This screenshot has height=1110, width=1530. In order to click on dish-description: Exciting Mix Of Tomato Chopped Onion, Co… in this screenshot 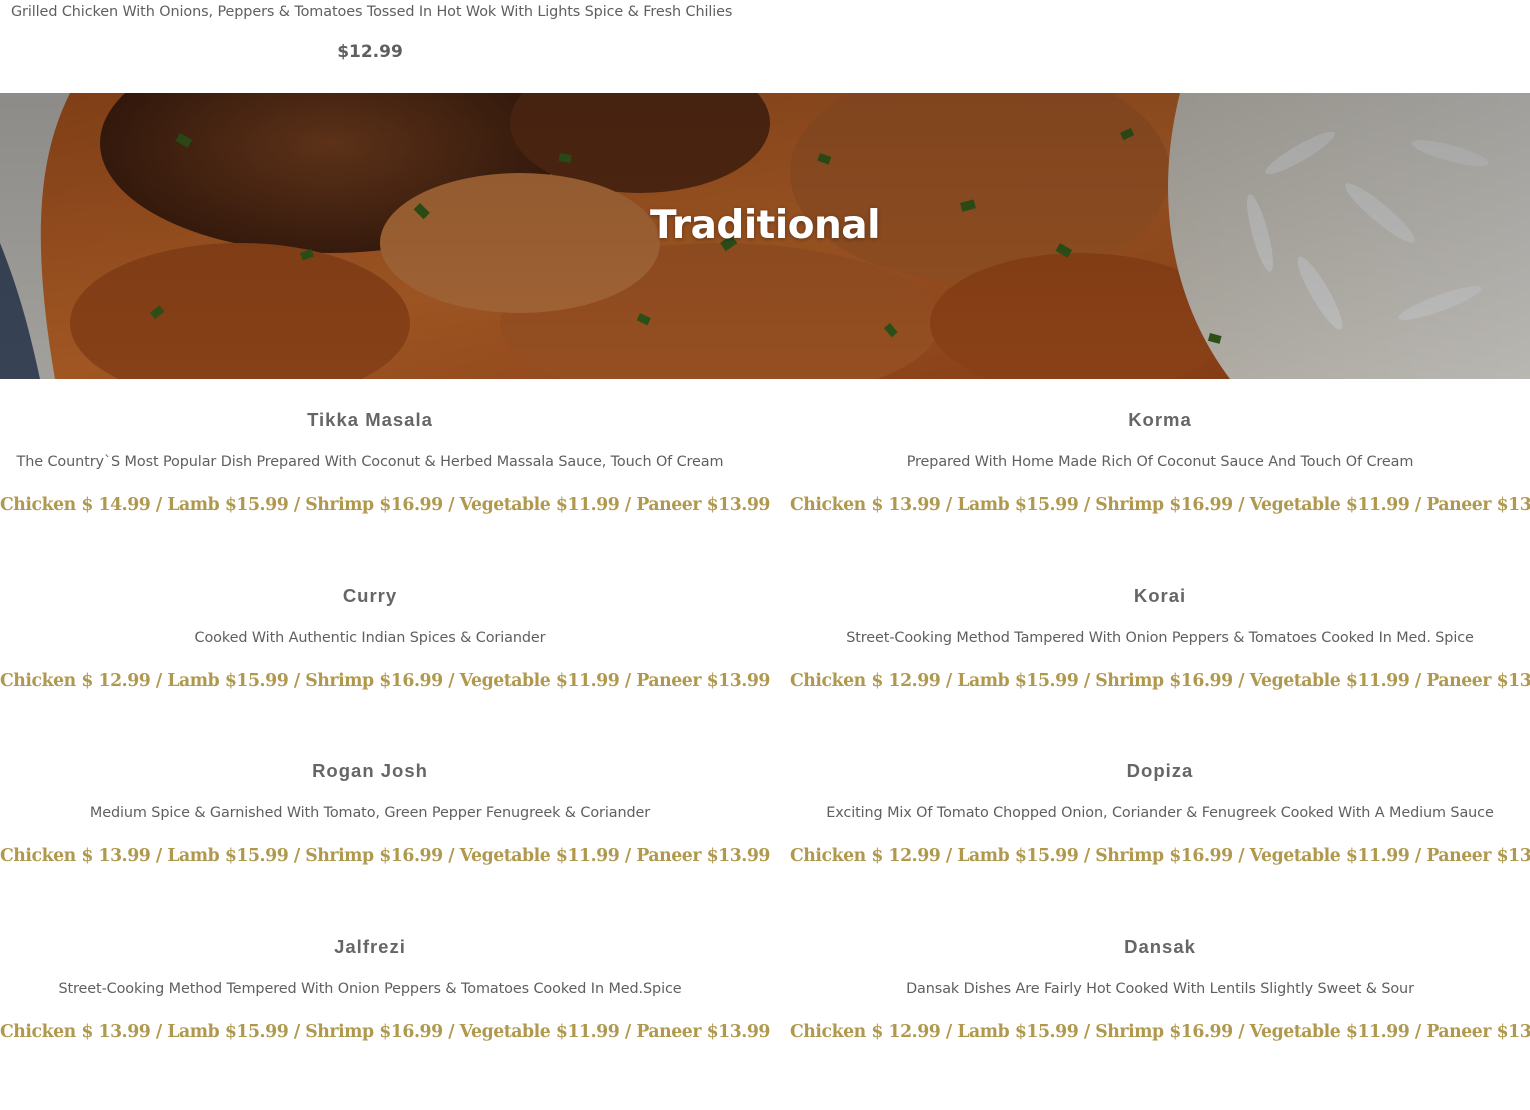, I will do `click(1160, 813)`.